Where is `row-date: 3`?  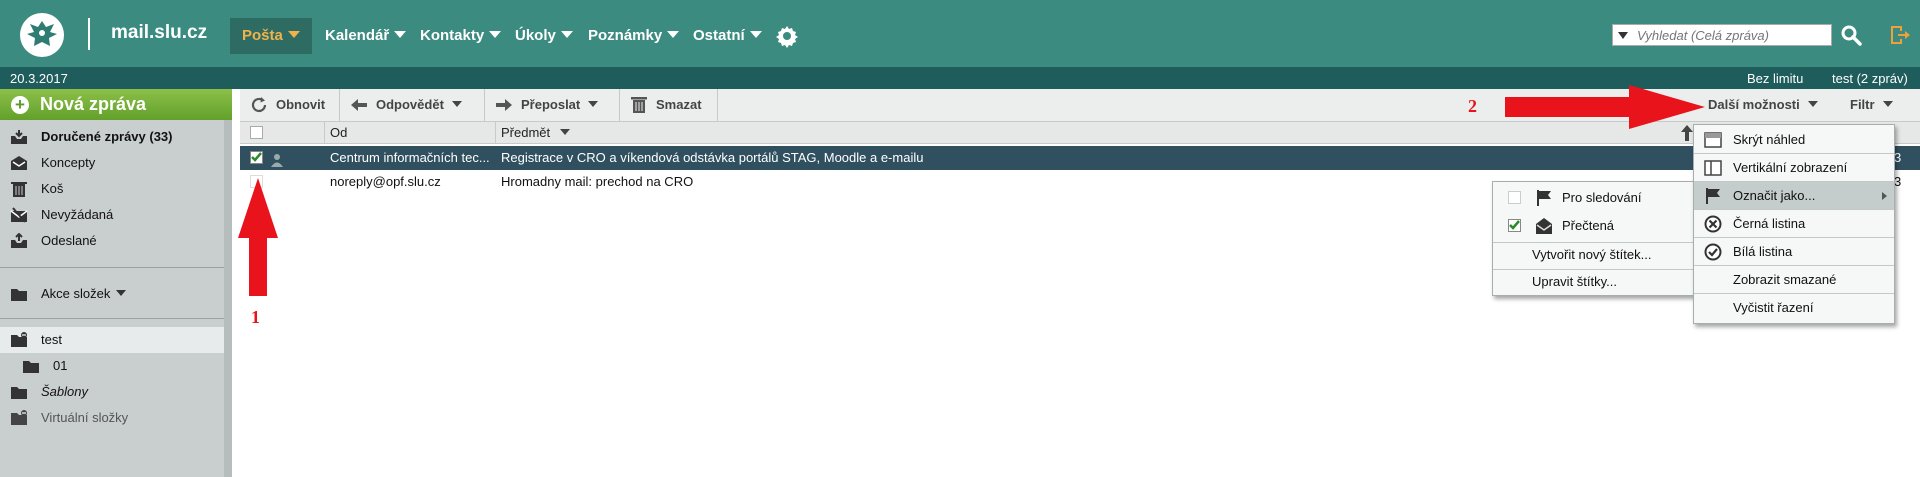
row-date: 3 is located at coordinates (1898, 181).